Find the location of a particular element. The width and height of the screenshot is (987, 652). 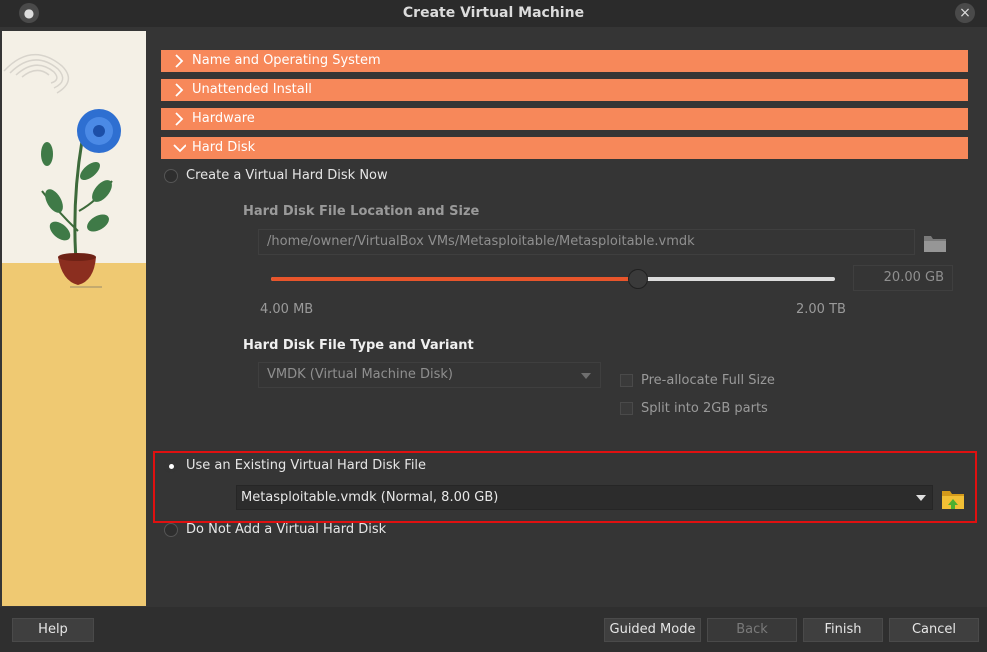

location-heading: Hard Disk File Location and Size is located at coordinates (361, 211).